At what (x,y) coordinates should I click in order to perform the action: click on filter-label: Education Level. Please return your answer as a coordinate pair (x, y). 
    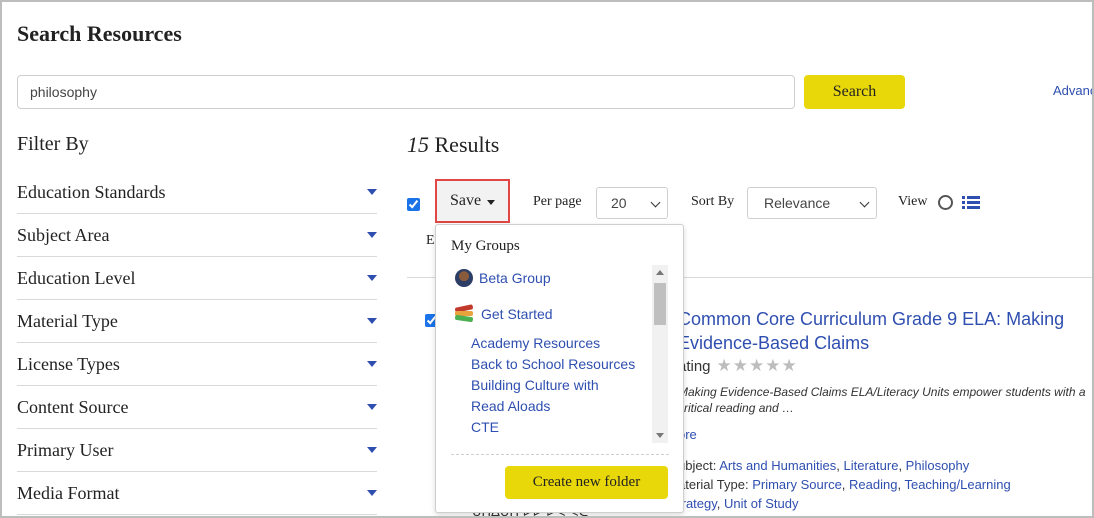
    Looking at the image, I should click on (76, 277).